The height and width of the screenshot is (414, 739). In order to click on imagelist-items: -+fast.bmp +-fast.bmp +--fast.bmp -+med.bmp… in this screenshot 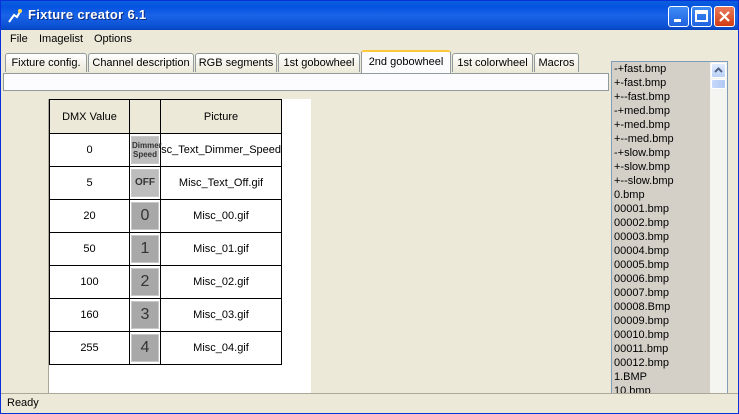, I will do `click(661, 237)`.